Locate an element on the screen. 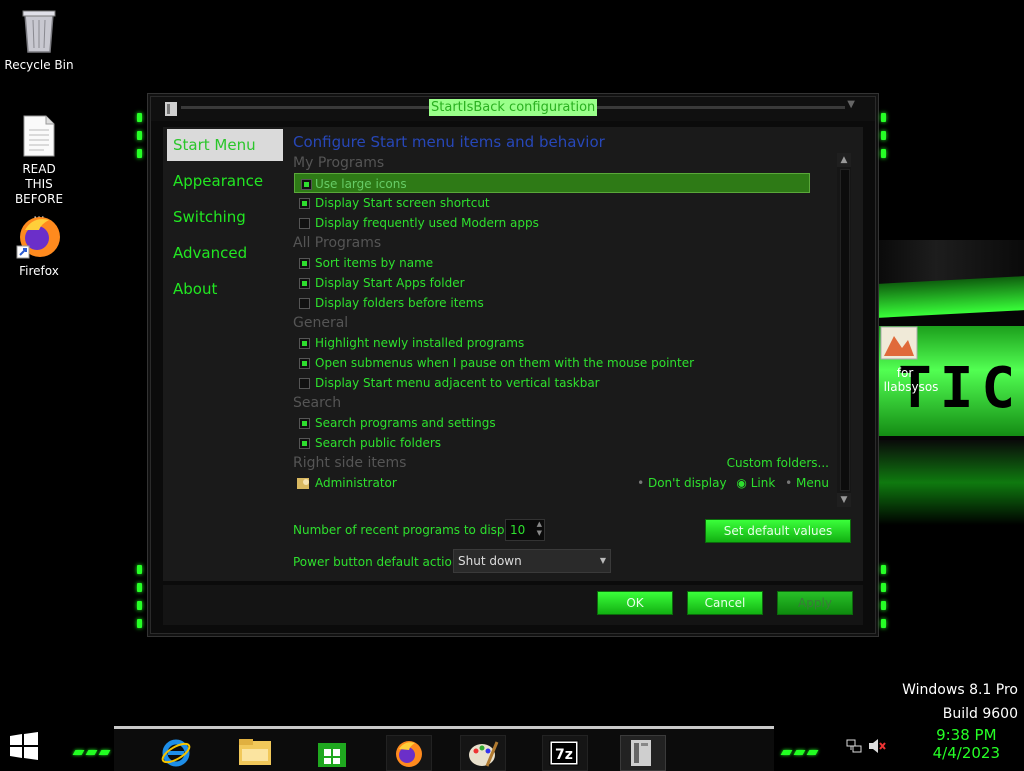  scroll-thumb is located at coordinates (845, 330).